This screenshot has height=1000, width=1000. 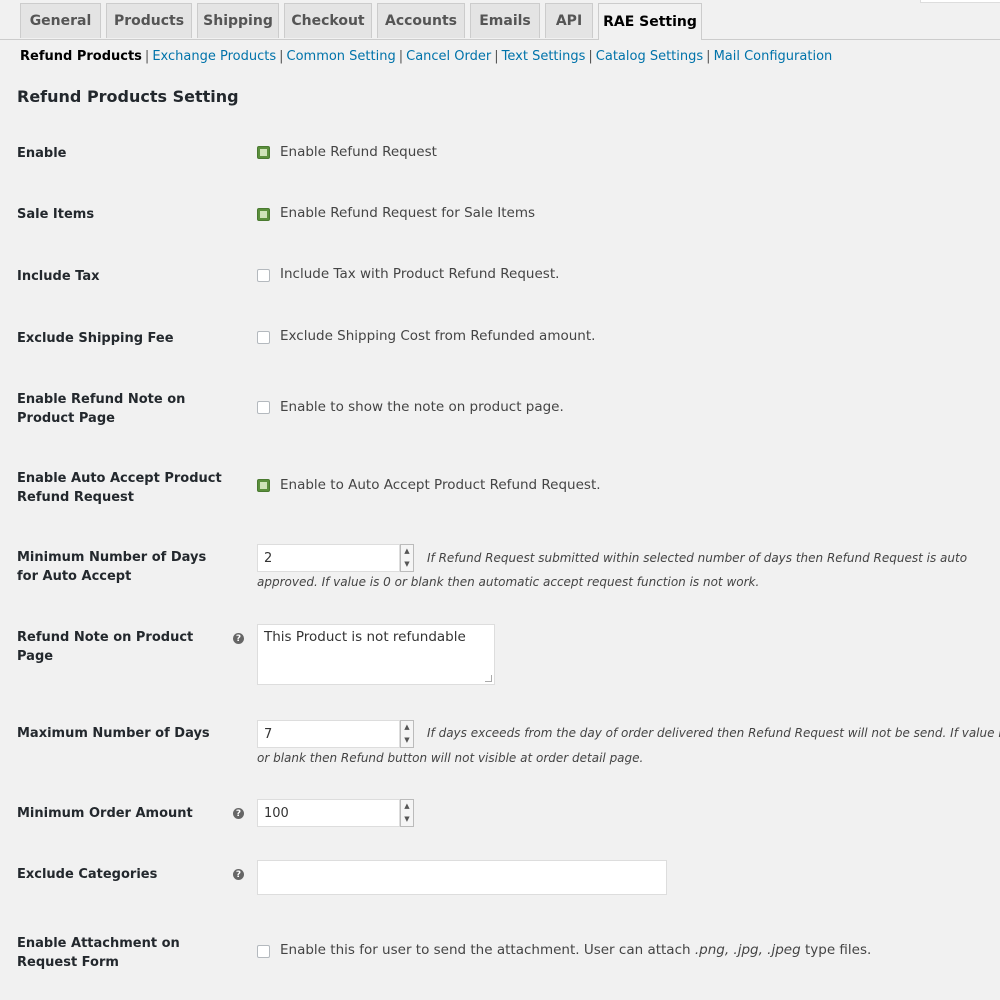 I want to click on tab-api: API, so click(x=569, y=20).